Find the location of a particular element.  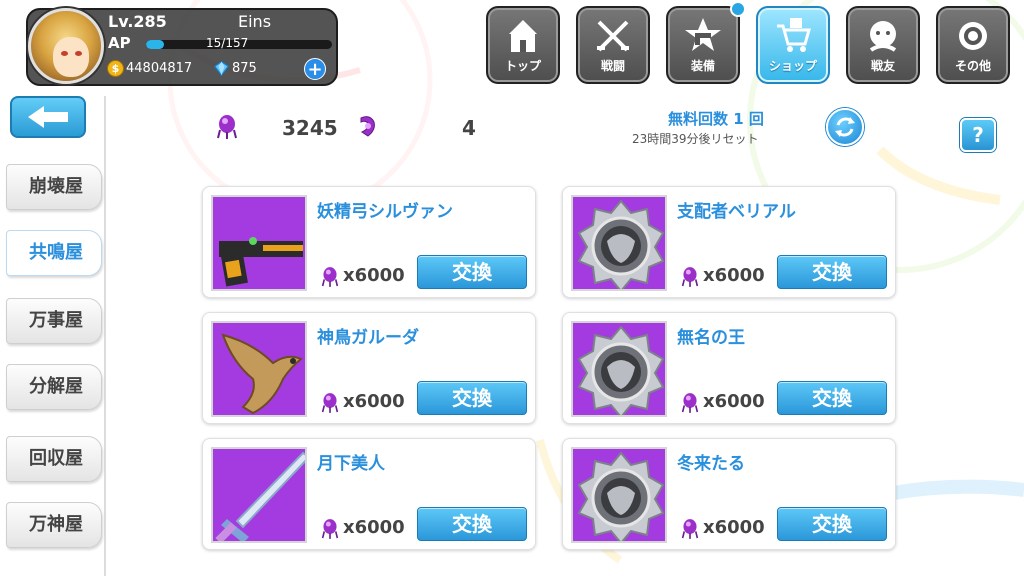

item-name: 妖精弓シルヴァン is located at coordinates (385, 212).